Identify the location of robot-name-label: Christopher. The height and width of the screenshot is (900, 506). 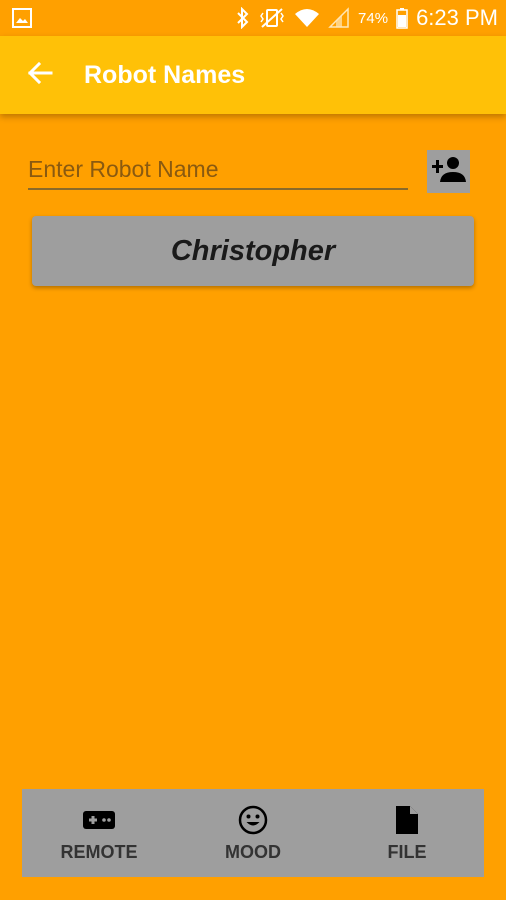
(253, 250).